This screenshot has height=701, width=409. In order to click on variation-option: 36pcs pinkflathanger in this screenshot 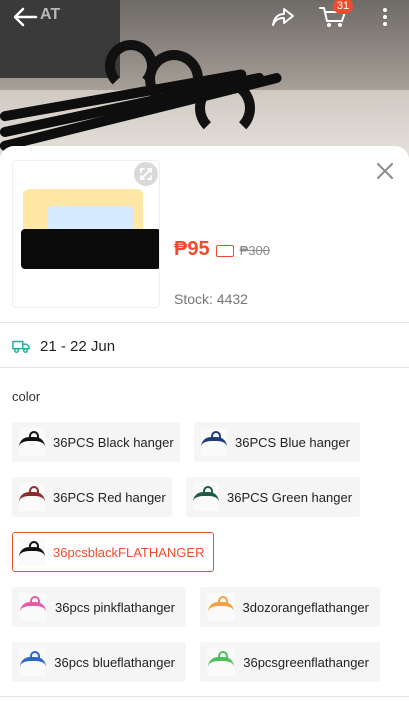, I will do `click(99, 607)`.